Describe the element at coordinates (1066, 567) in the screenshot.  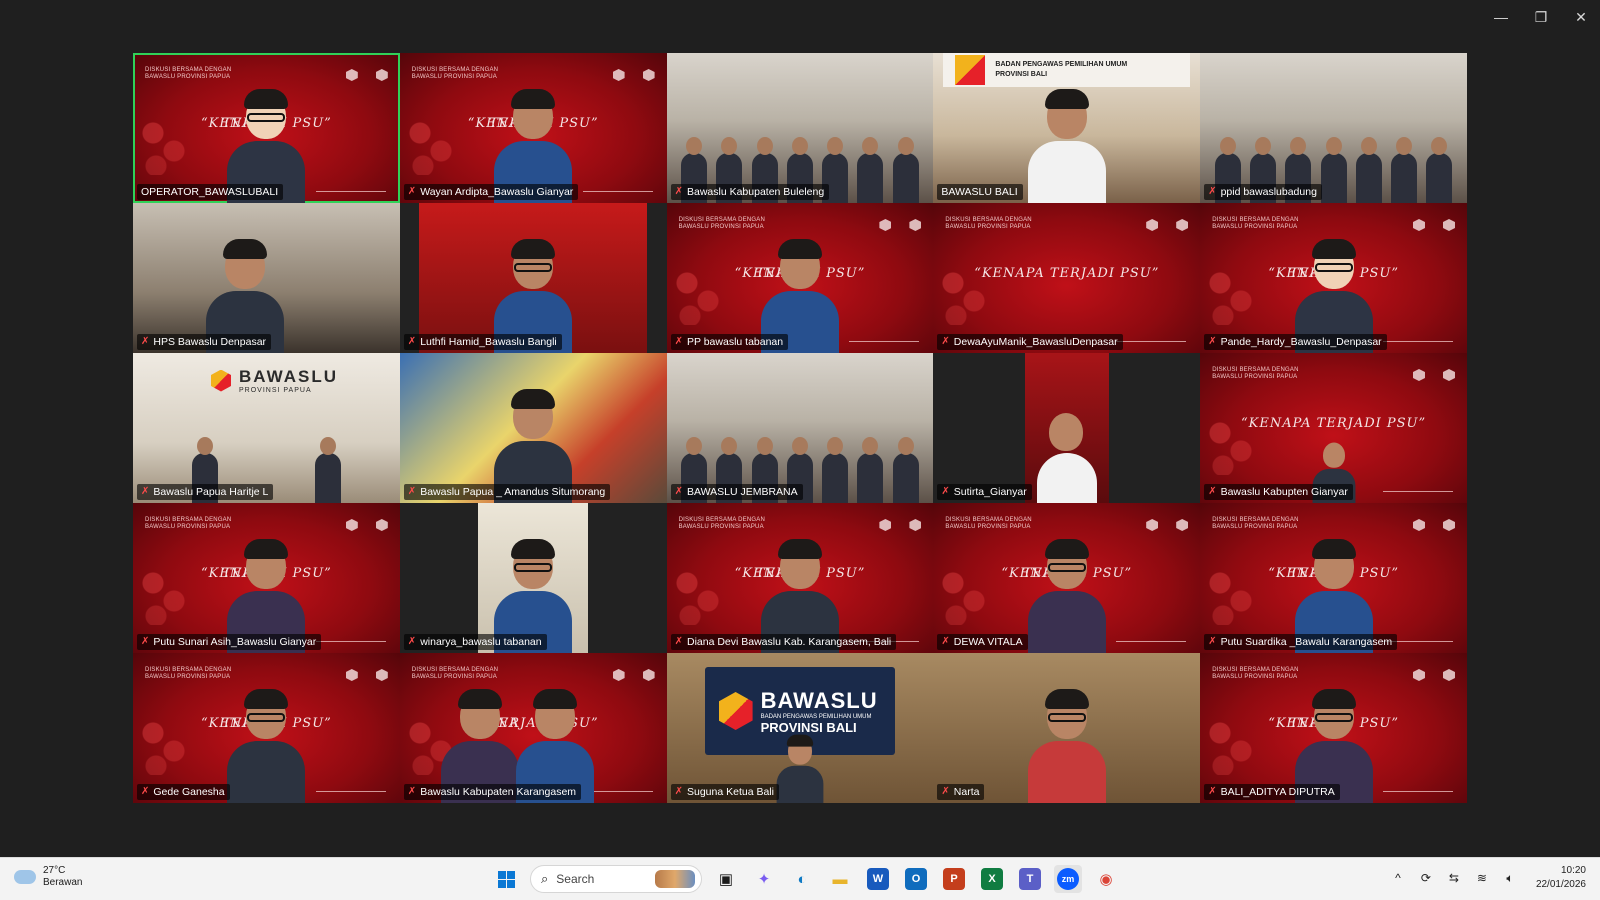
I see `glasses-icon` at that location.